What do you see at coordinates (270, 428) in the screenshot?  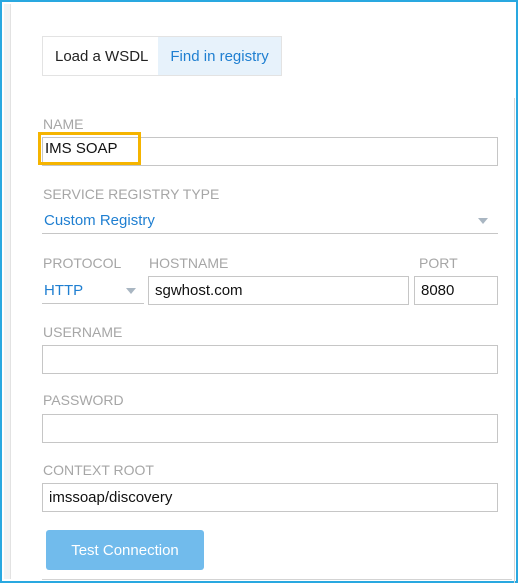 I see `password-field` at bounding box center [270, 428].